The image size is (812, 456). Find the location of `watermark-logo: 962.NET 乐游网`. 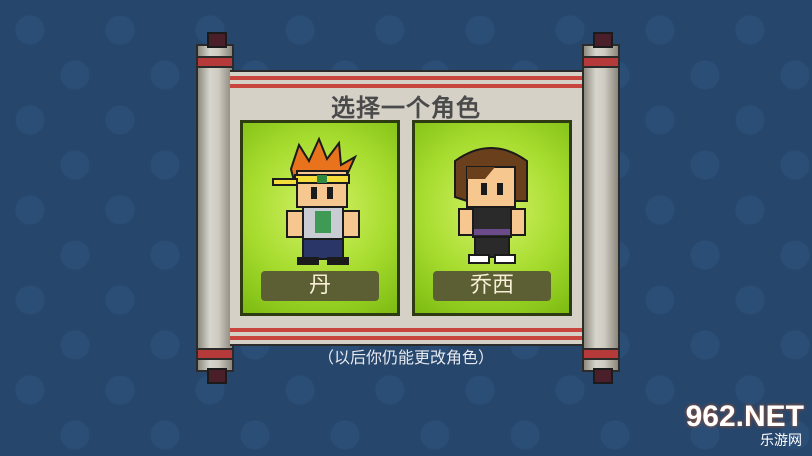

watermark-logo: 962.NET 乐游网 is located at coordinates (740, 425).